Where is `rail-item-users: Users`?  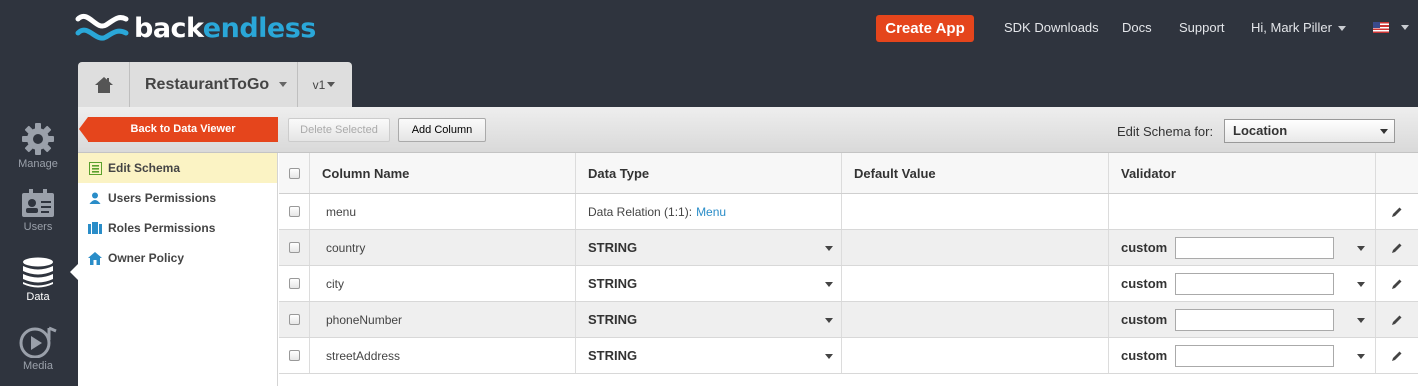 rail-item-users: Users is located at coordinates (38, 211).